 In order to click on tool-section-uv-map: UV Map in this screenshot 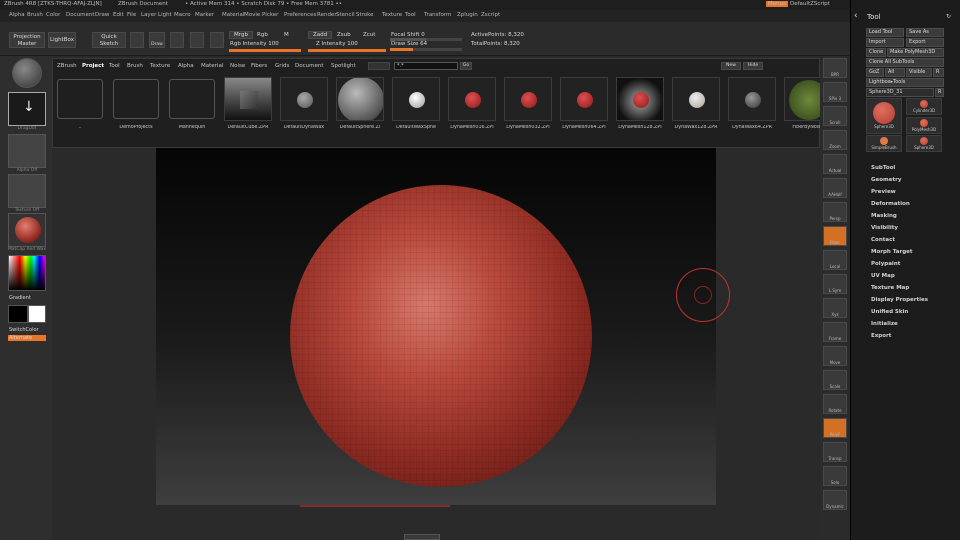, I will do `click(883, 277)`.